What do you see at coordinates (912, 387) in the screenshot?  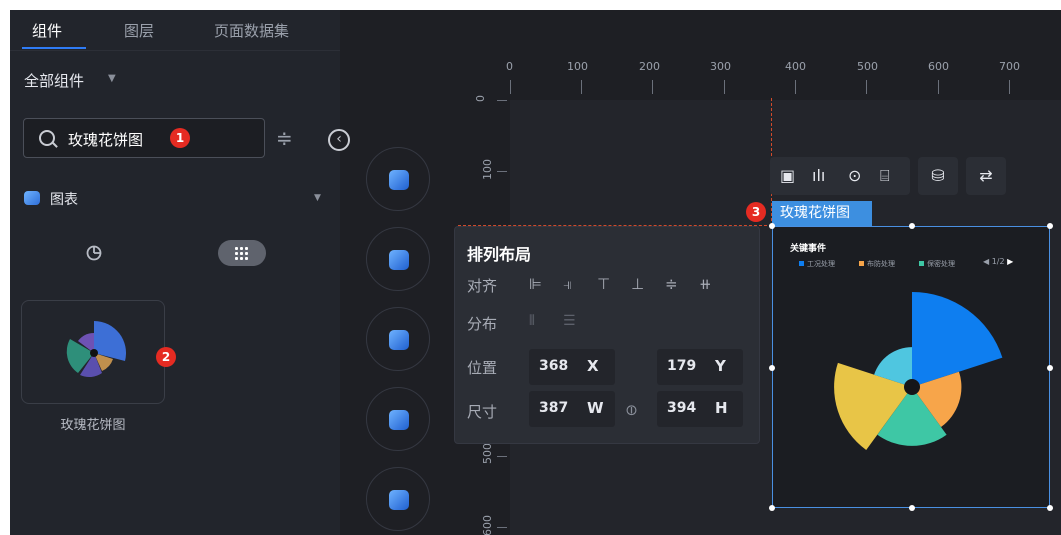 I see `chart-center-dot` at bounding box center [912, 387].